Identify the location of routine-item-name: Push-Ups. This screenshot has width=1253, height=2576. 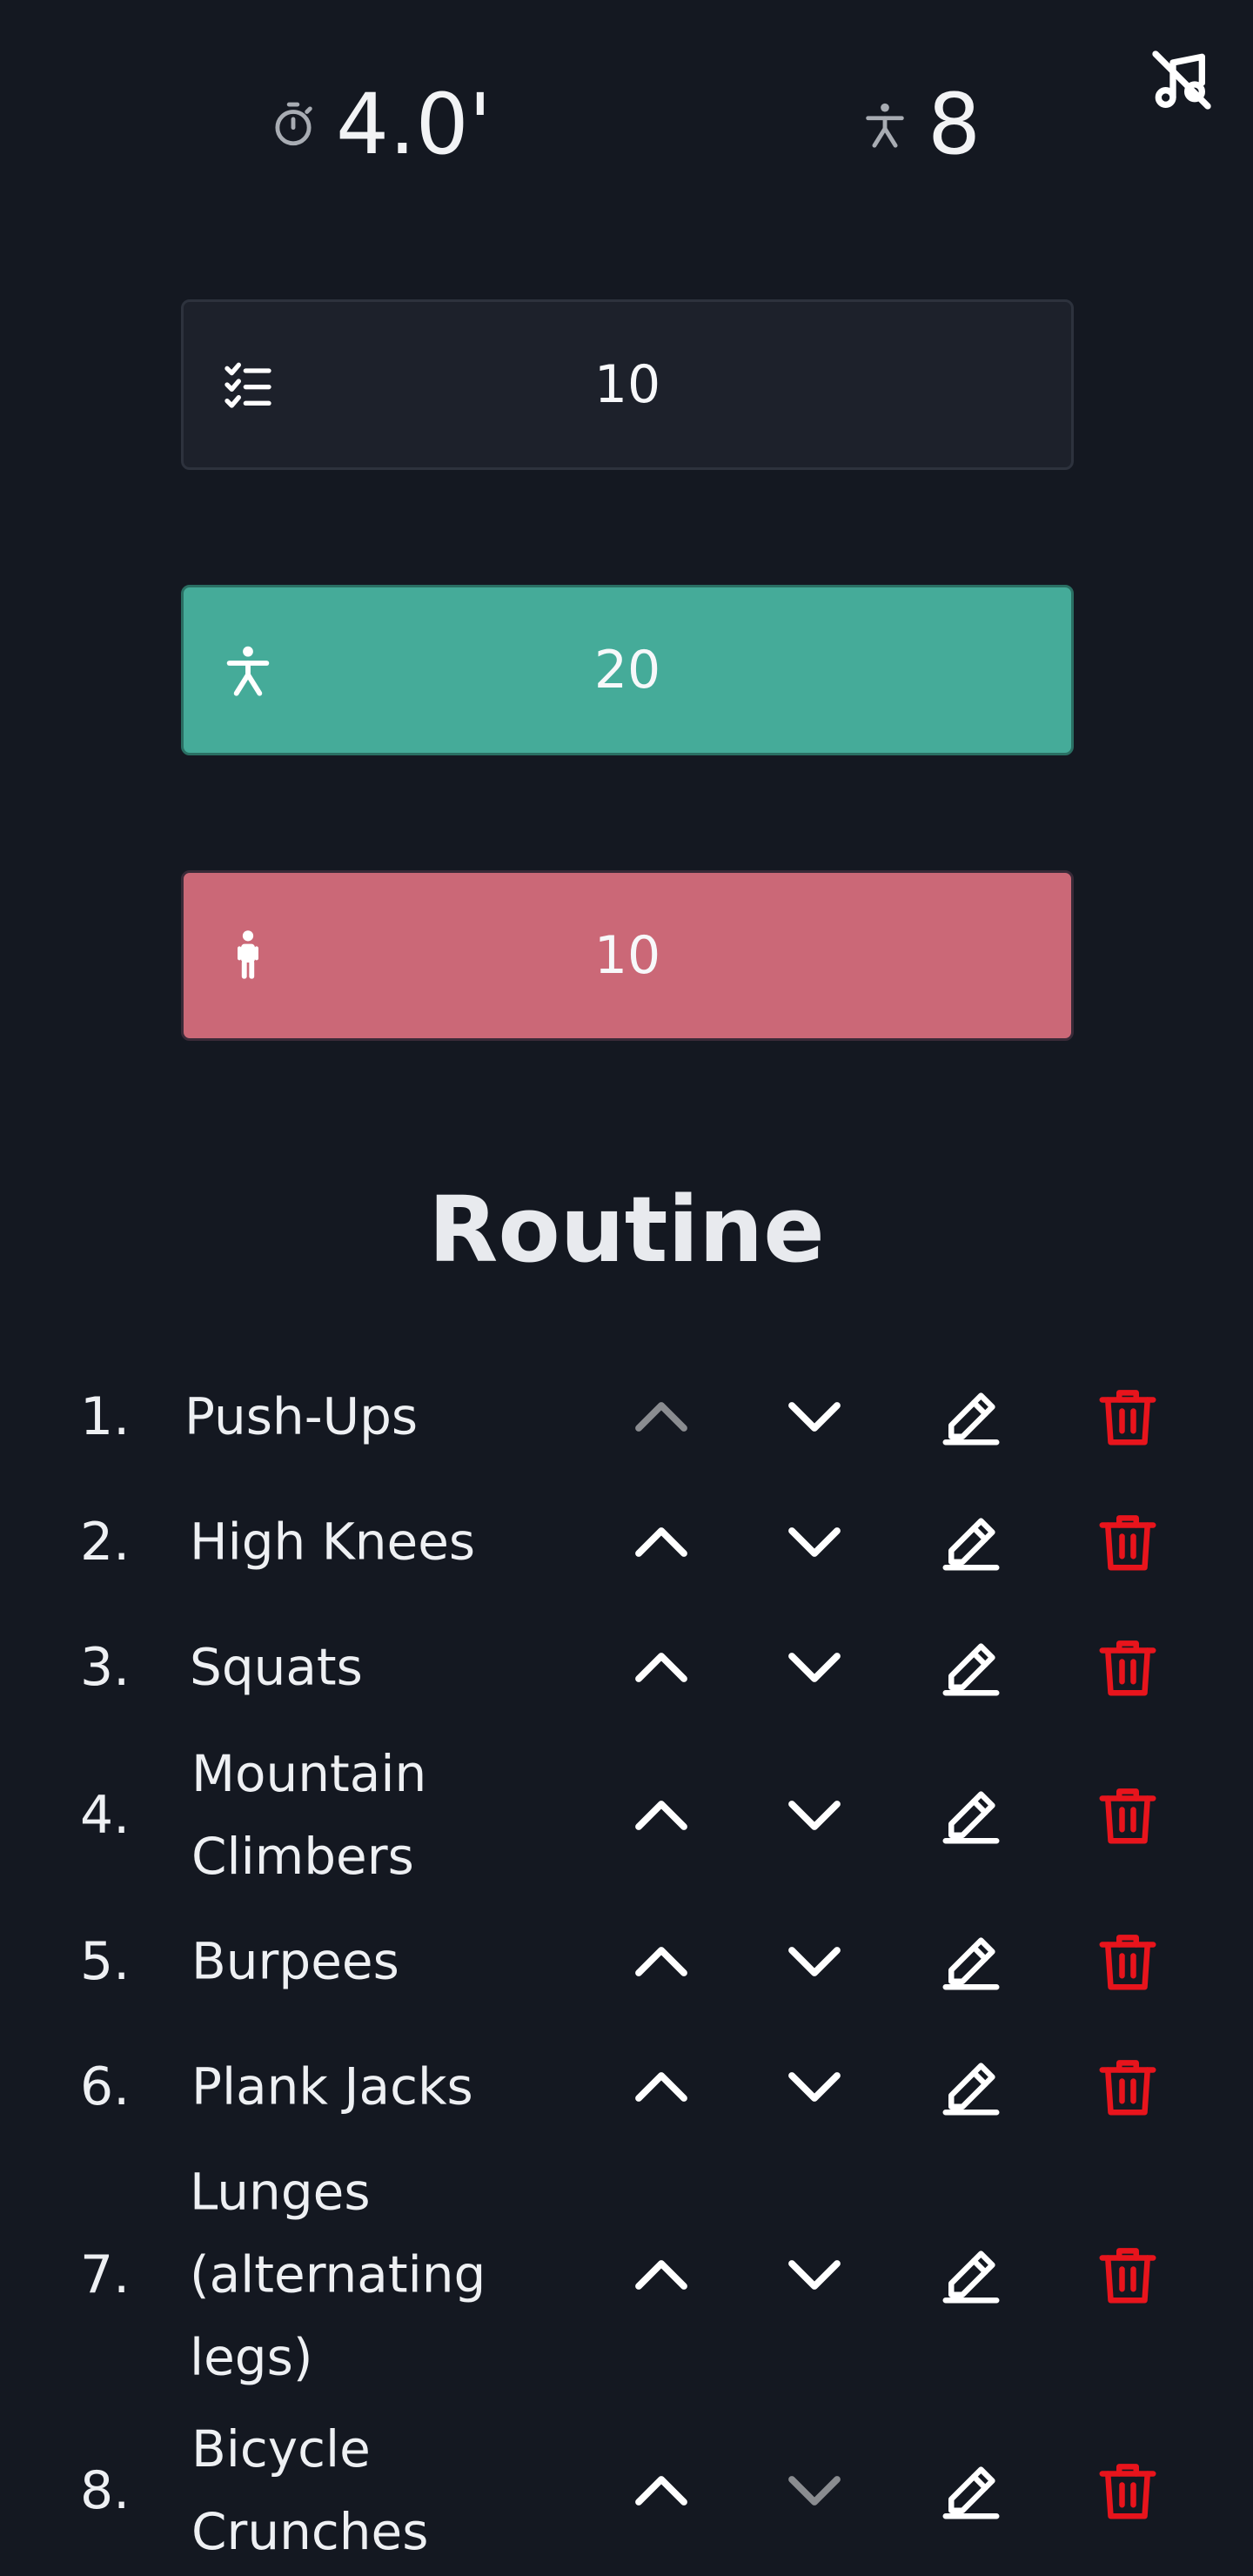
(301, 1416).